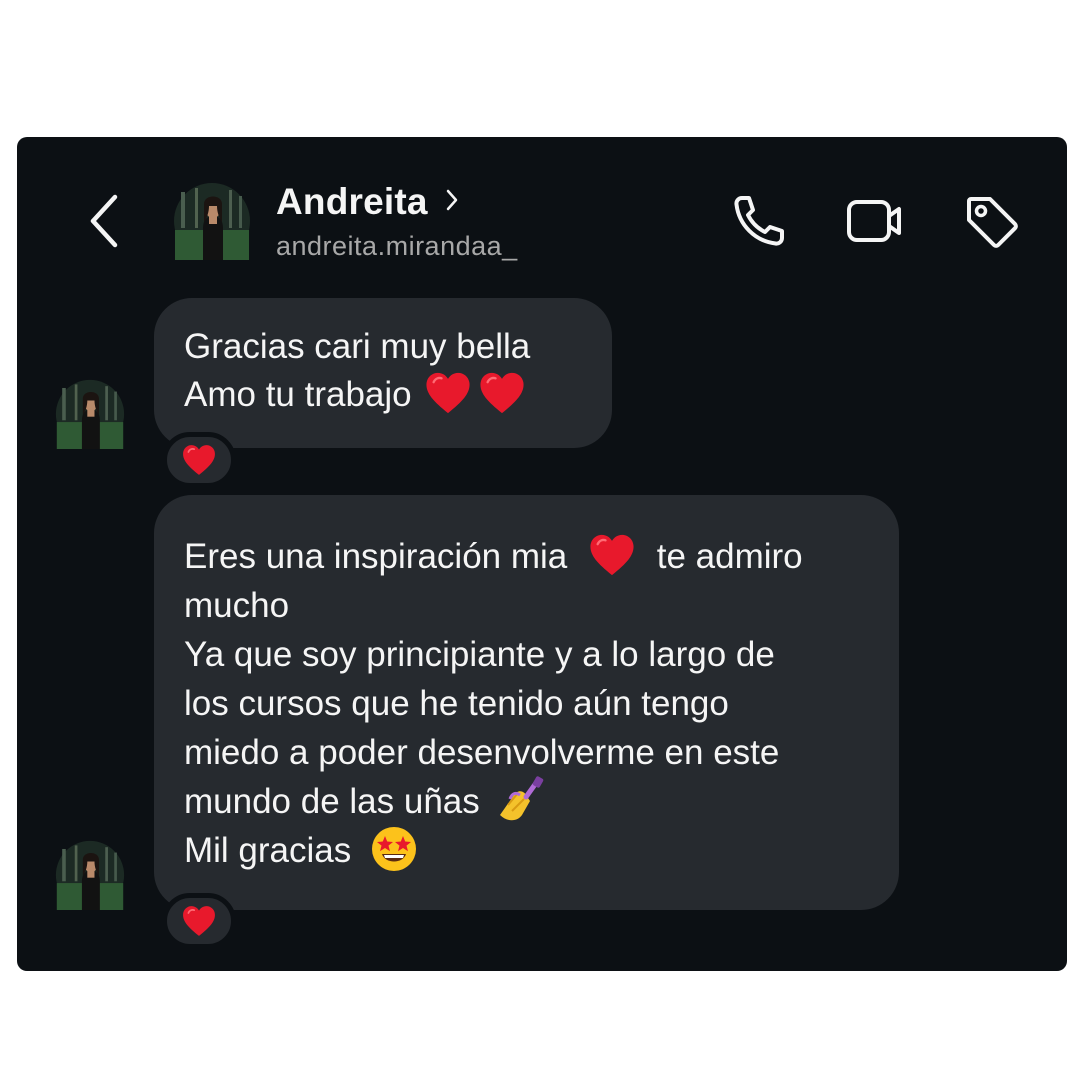 This screenshot has height=1080, width=1080. What do you see at coordinates (451, 200) in the screenshot?
I see `chevron-right-icon` at bounding box center [451, 200].